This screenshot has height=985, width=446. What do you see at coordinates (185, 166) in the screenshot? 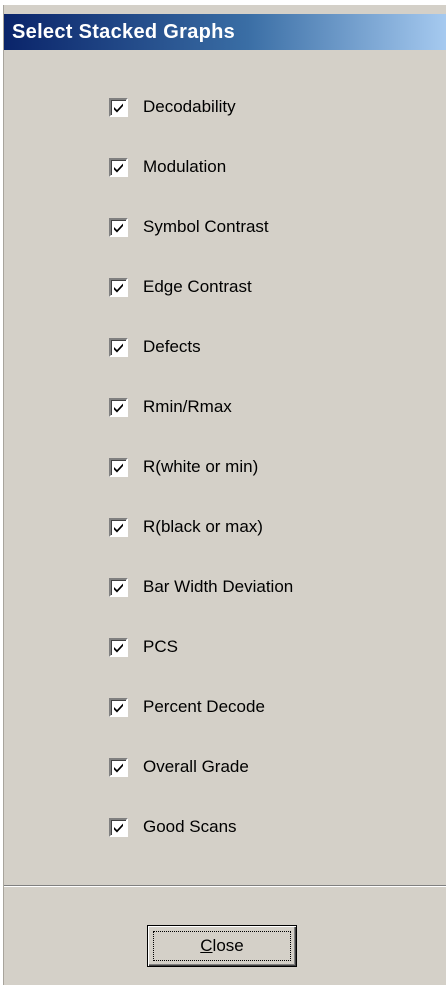
I see `option-label: Modulation` at bounding box center [185, 166].